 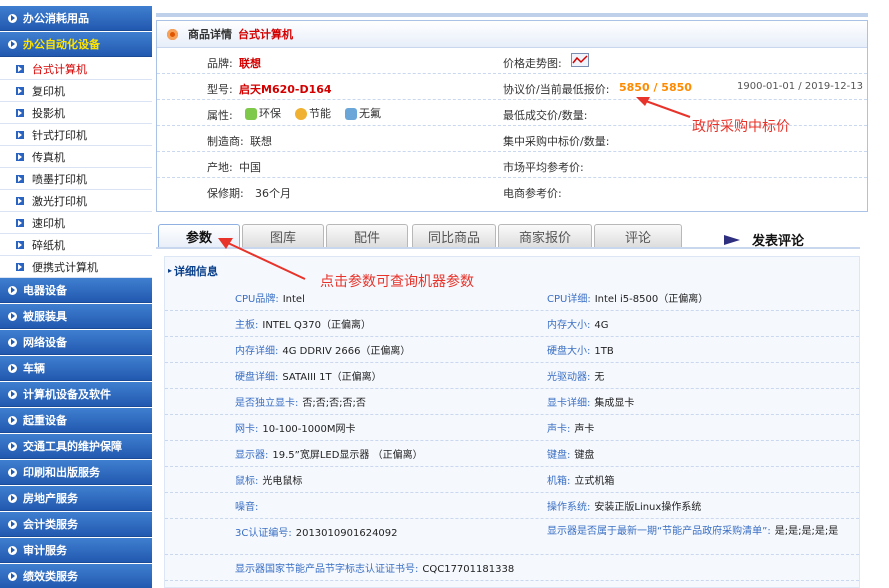 What do you see at coordinates (266, 261) in the screenshot?
I see `params-arrow-line` at bounding box center [266, 261].